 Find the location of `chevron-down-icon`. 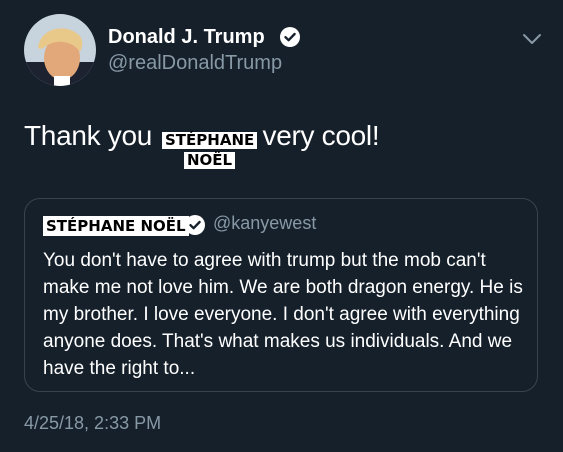

chevron-down-icon is located at coordinates (532, 39).